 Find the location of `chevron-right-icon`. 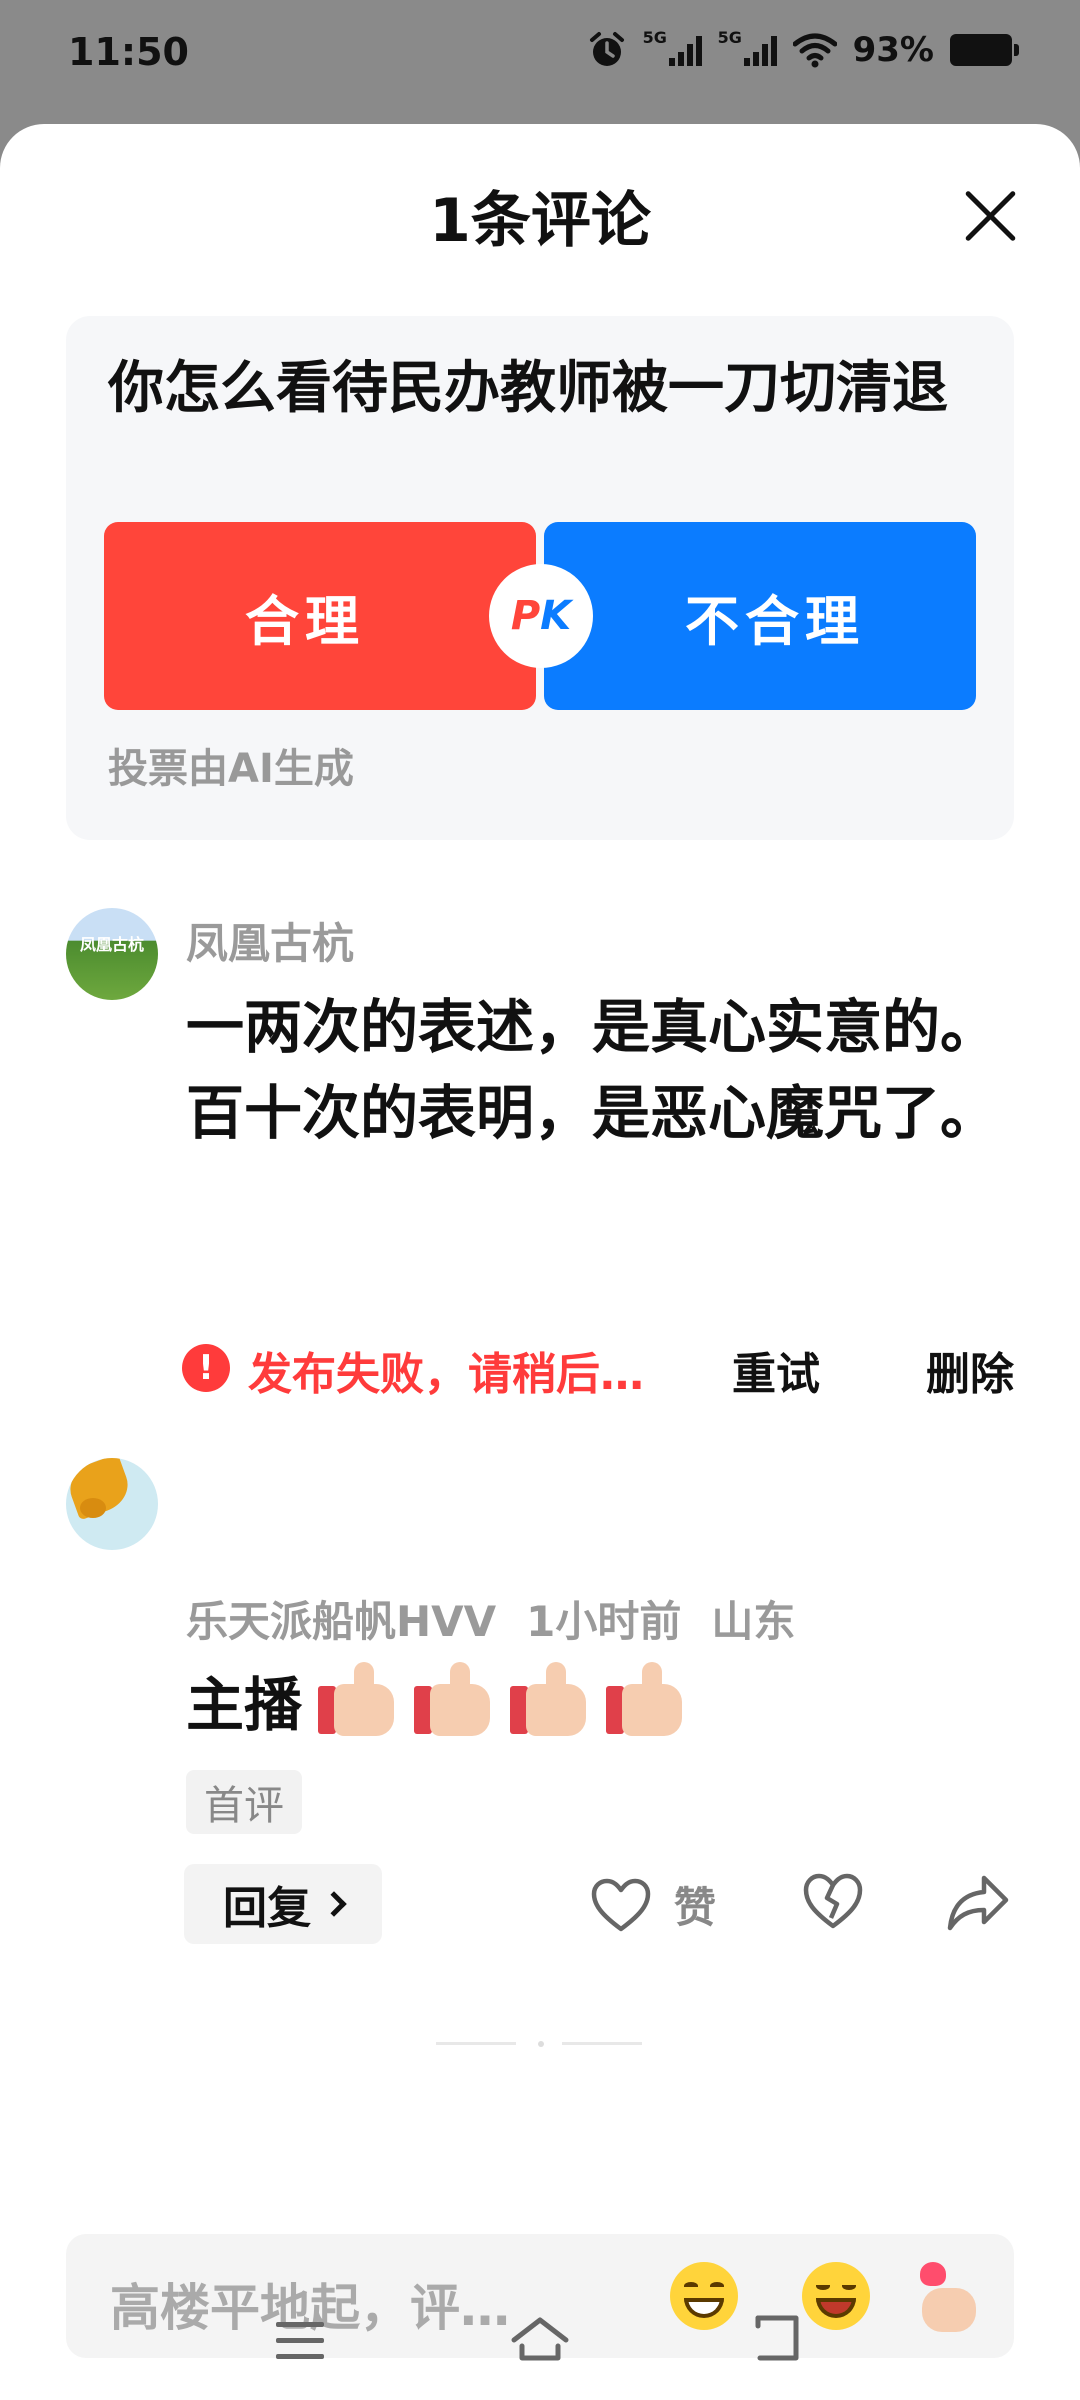

chevron-right-icon is located at coordinates (334, 1904).